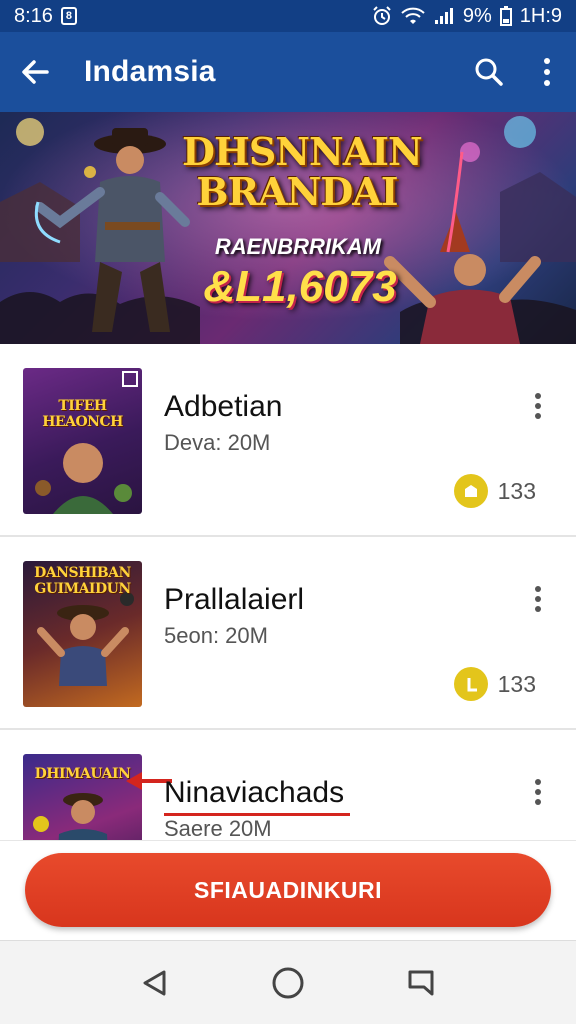 The image size is (576, 1024). I want to click on item-title: Prallalaierl, so click(234, 599).